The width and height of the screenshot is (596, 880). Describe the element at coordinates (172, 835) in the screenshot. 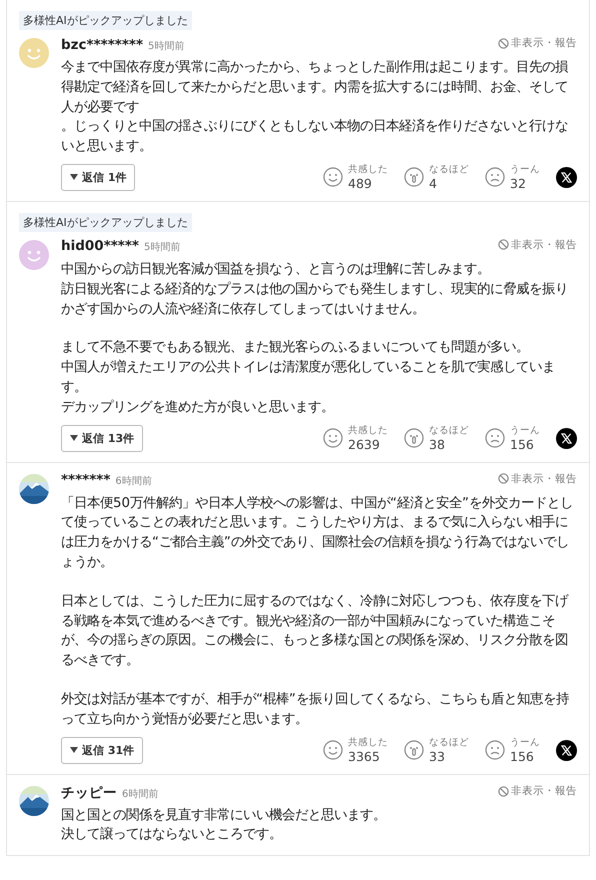

I see `comment-text: 決して譲ってはならないところです。` at that location.